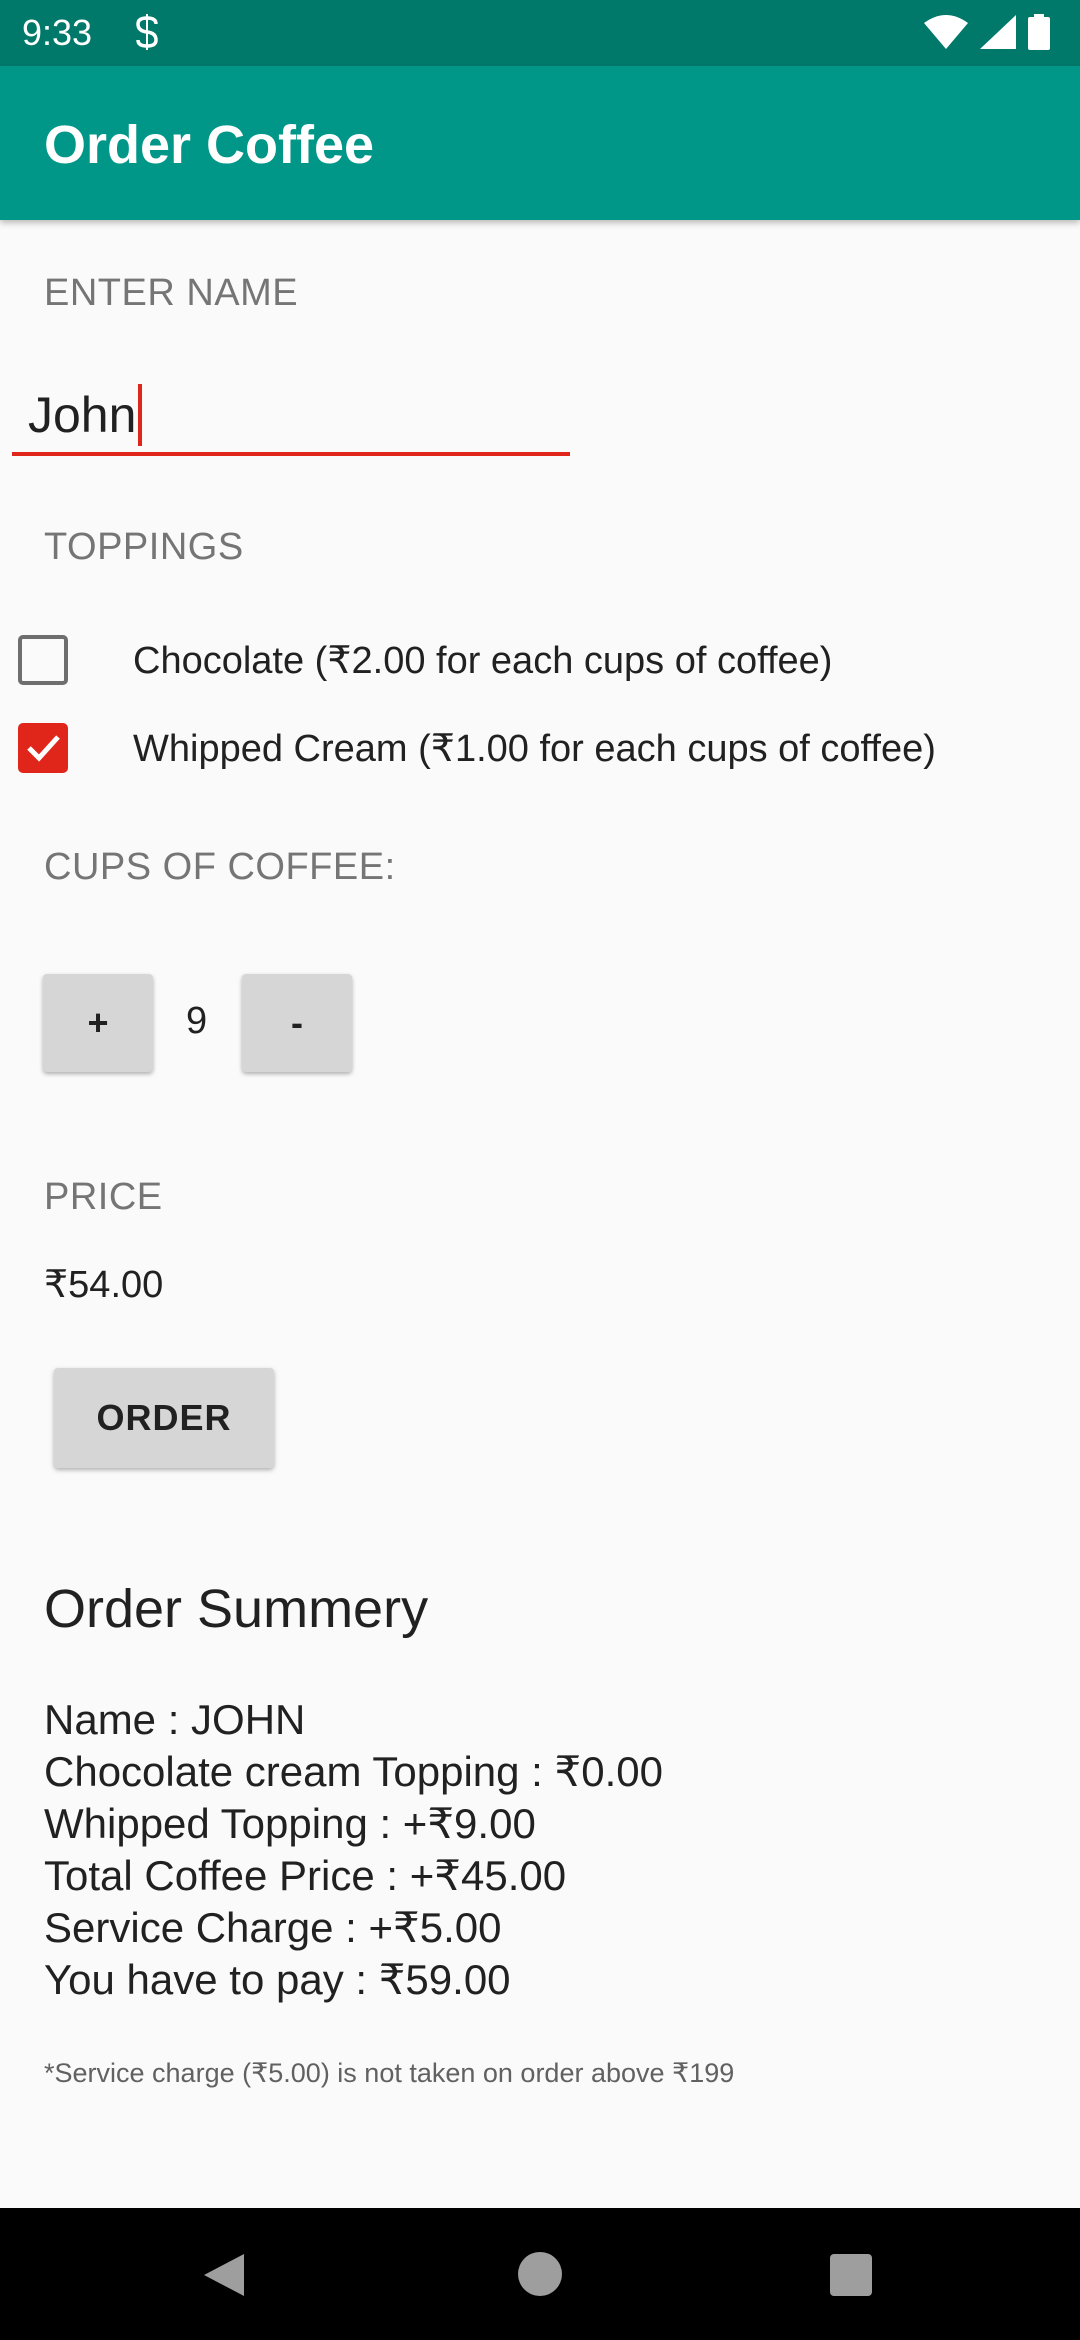 This screenshot has width=1080, height=2340. I want to click on app-title: Order Coffee, so click(209, 145).